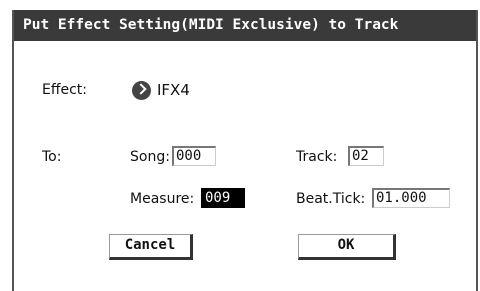 This screenshot has height=291, width=480. Describe the element at coordinates (150, 157) in the screenshot. I see `song-label: Song:` at that location.